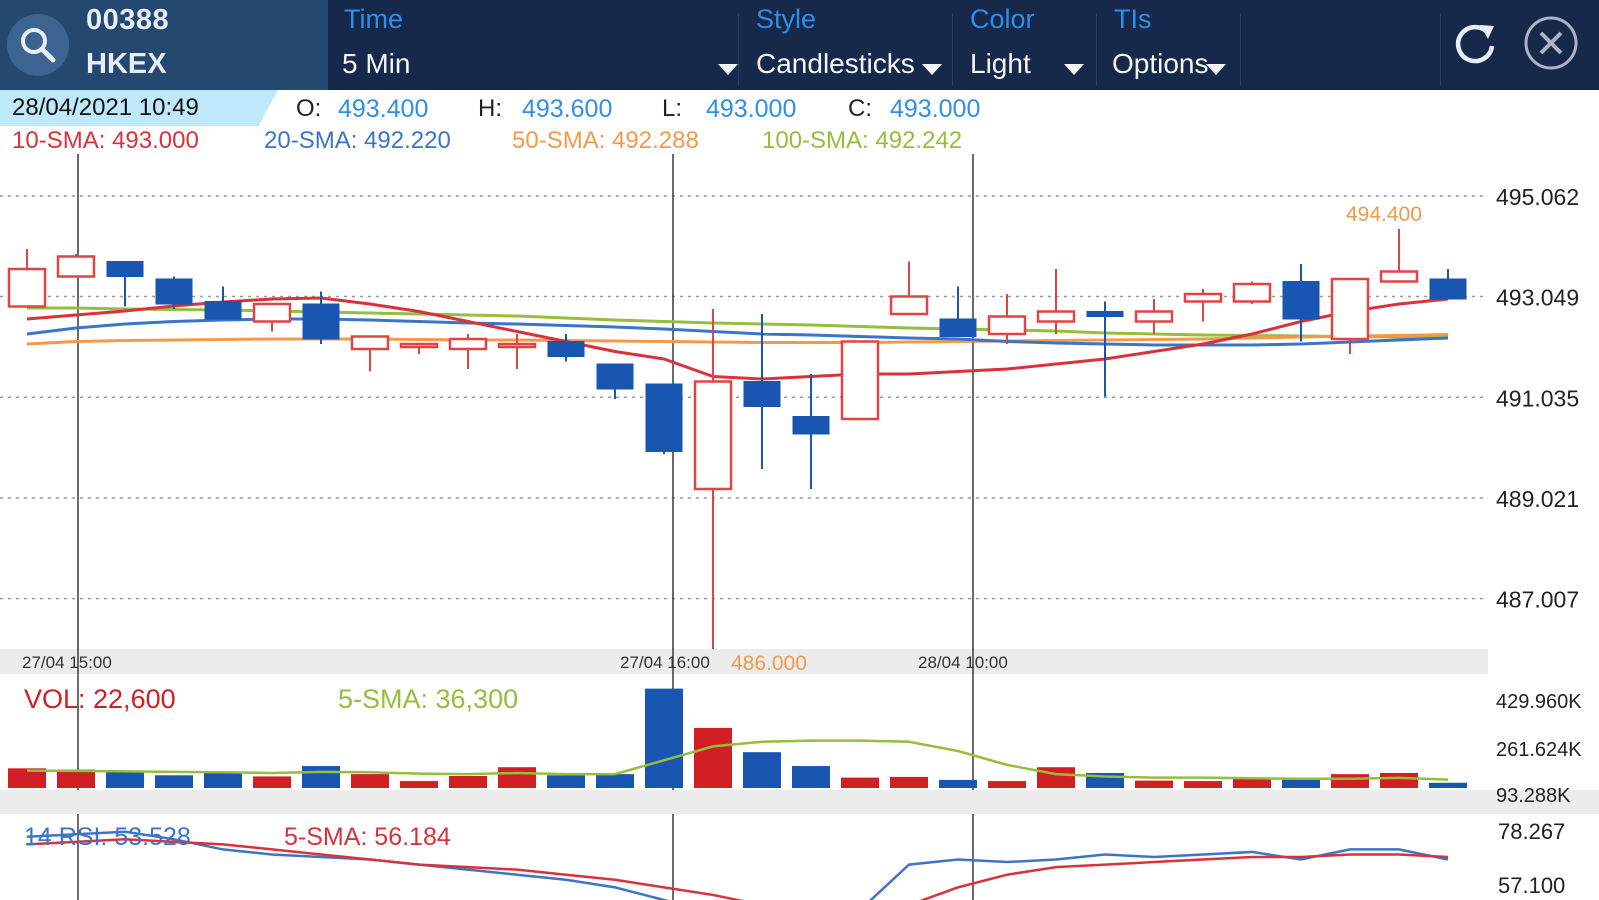 This screenshot has height=900, width=1599. Describe the element at coordinates (860, 108) in the screenshot. I see `close-label: C:` at that location.